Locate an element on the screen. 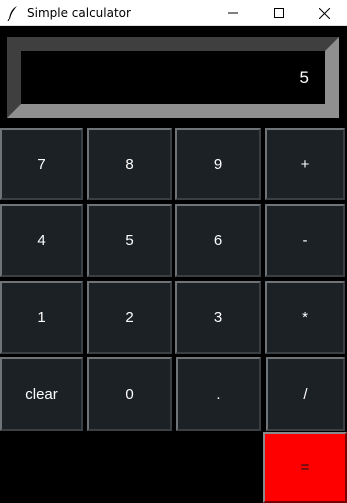  close-icon is located at coordinates (324, 13).